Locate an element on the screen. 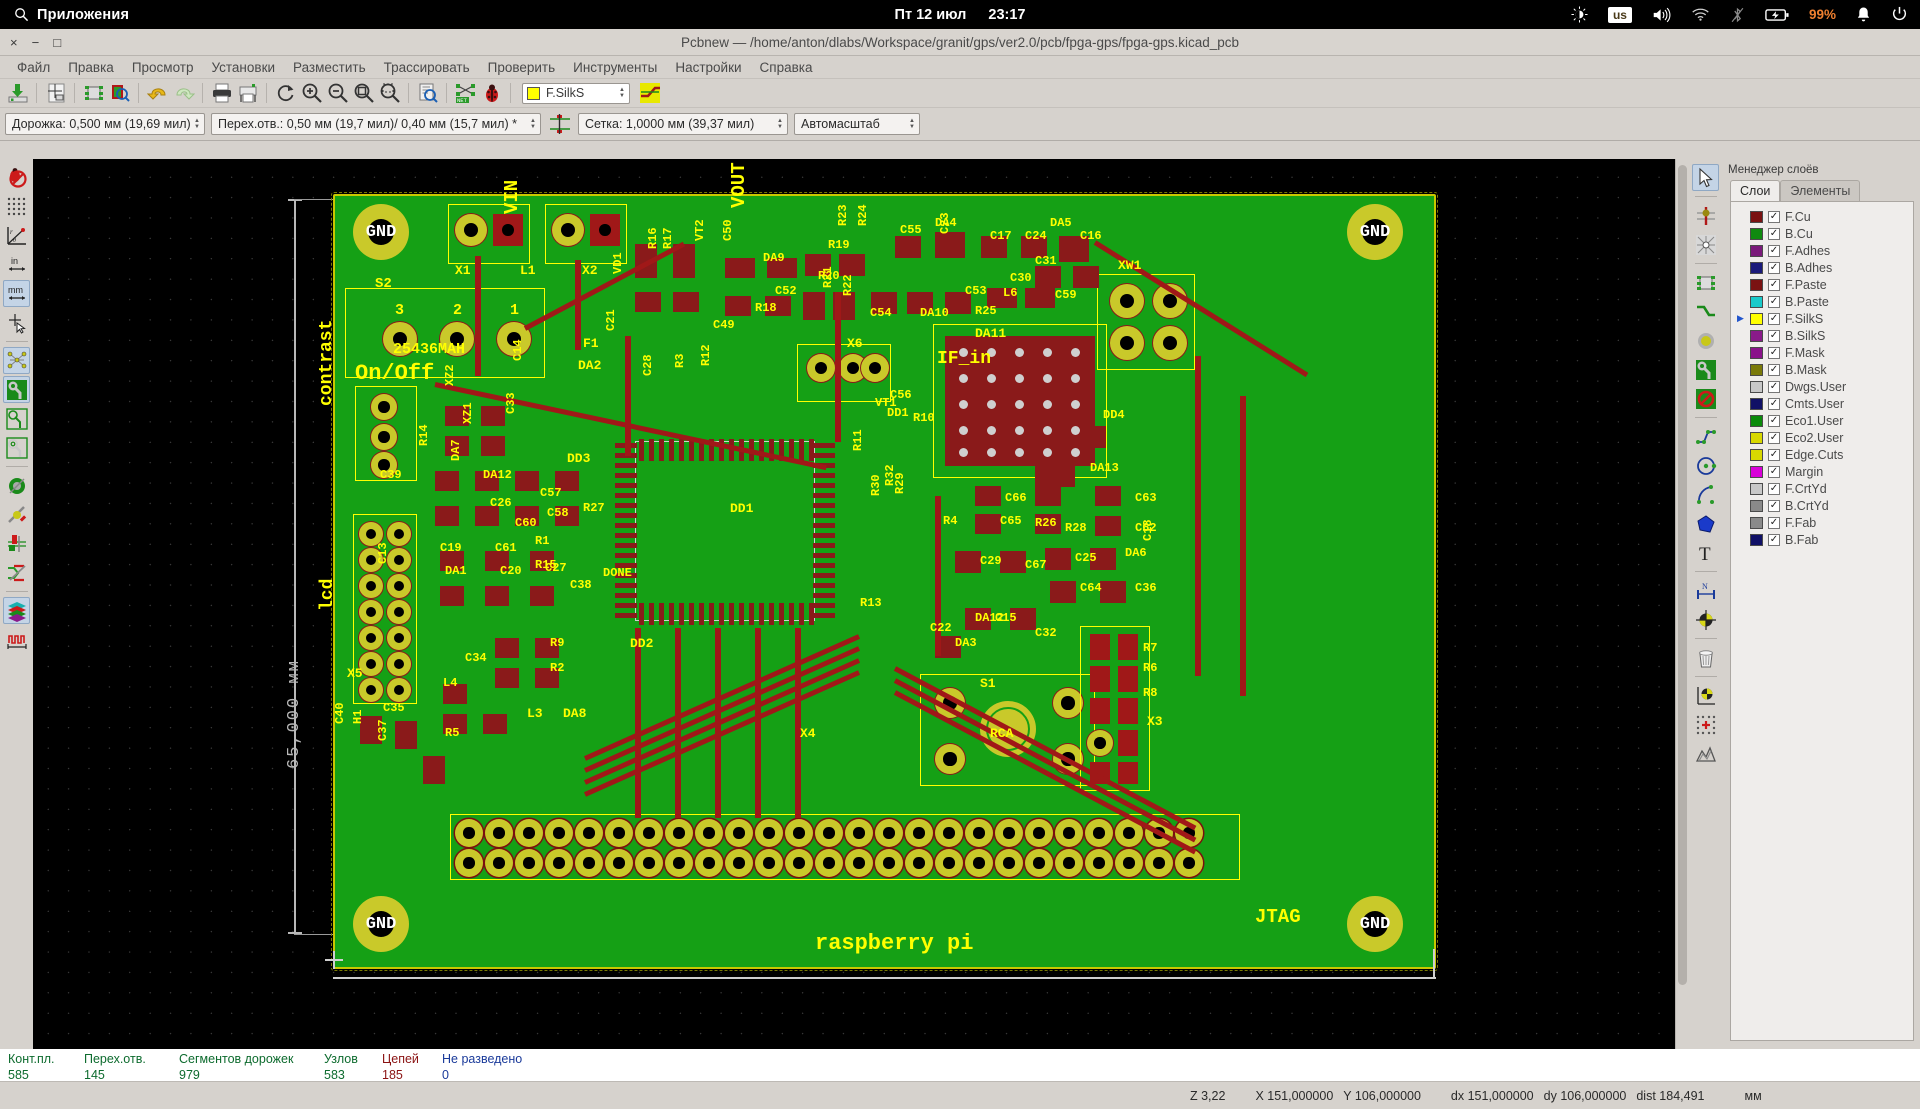  menu-preferences: Настройки is located at coordinates (708, 67).